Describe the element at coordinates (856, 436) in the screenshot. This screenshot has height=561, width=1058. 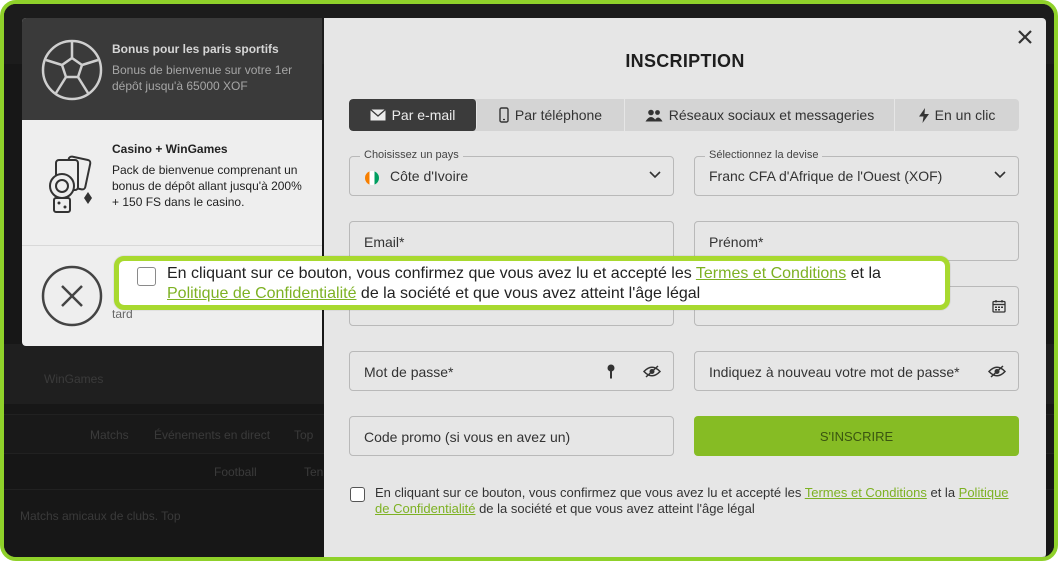
I see `register-button: S'INSCRIRE` at that location.